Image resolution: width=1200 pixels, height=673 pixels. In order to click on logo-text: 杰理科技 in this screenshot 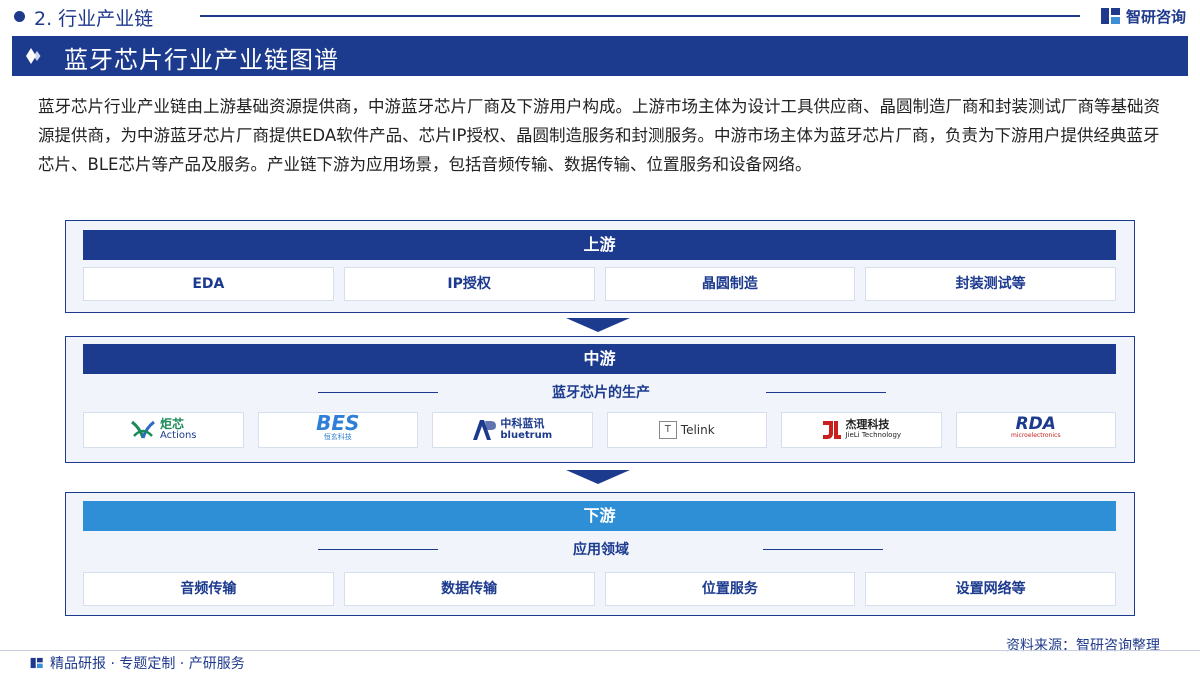, I will do `click(867, 424)`.